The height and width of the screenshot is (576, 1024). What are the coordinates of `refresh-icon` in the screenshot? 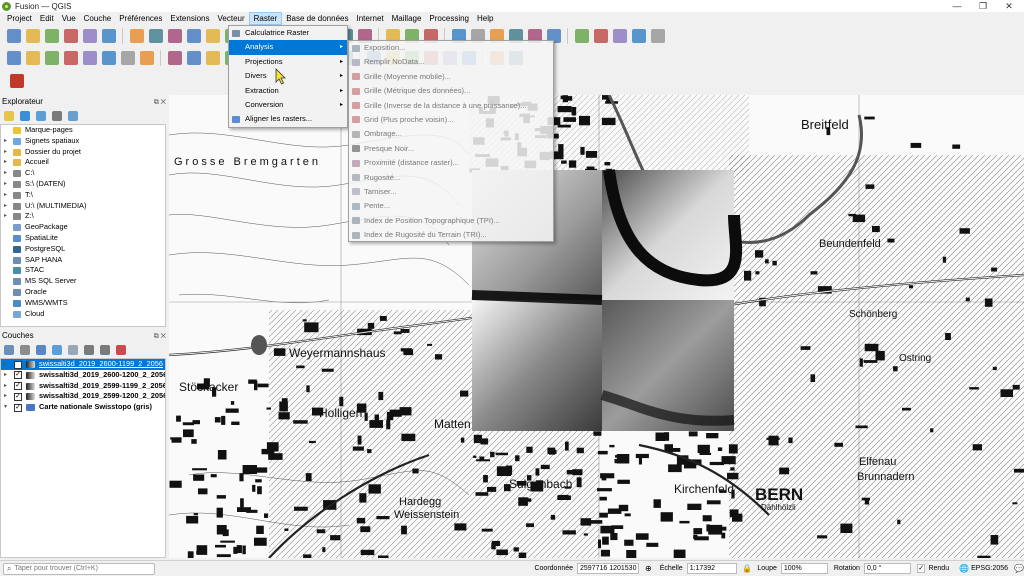 It's located at (25, 116).